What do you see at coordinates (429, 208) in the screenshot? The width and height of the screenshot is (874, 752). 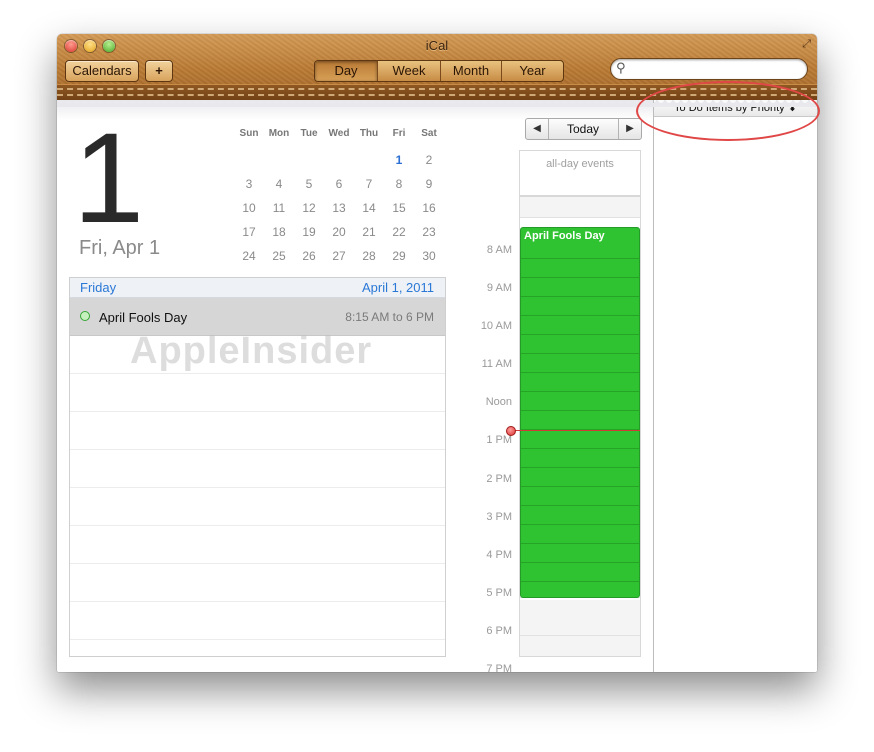 I see `mini-calendar-day: 16` at bounding box center [429, 208].